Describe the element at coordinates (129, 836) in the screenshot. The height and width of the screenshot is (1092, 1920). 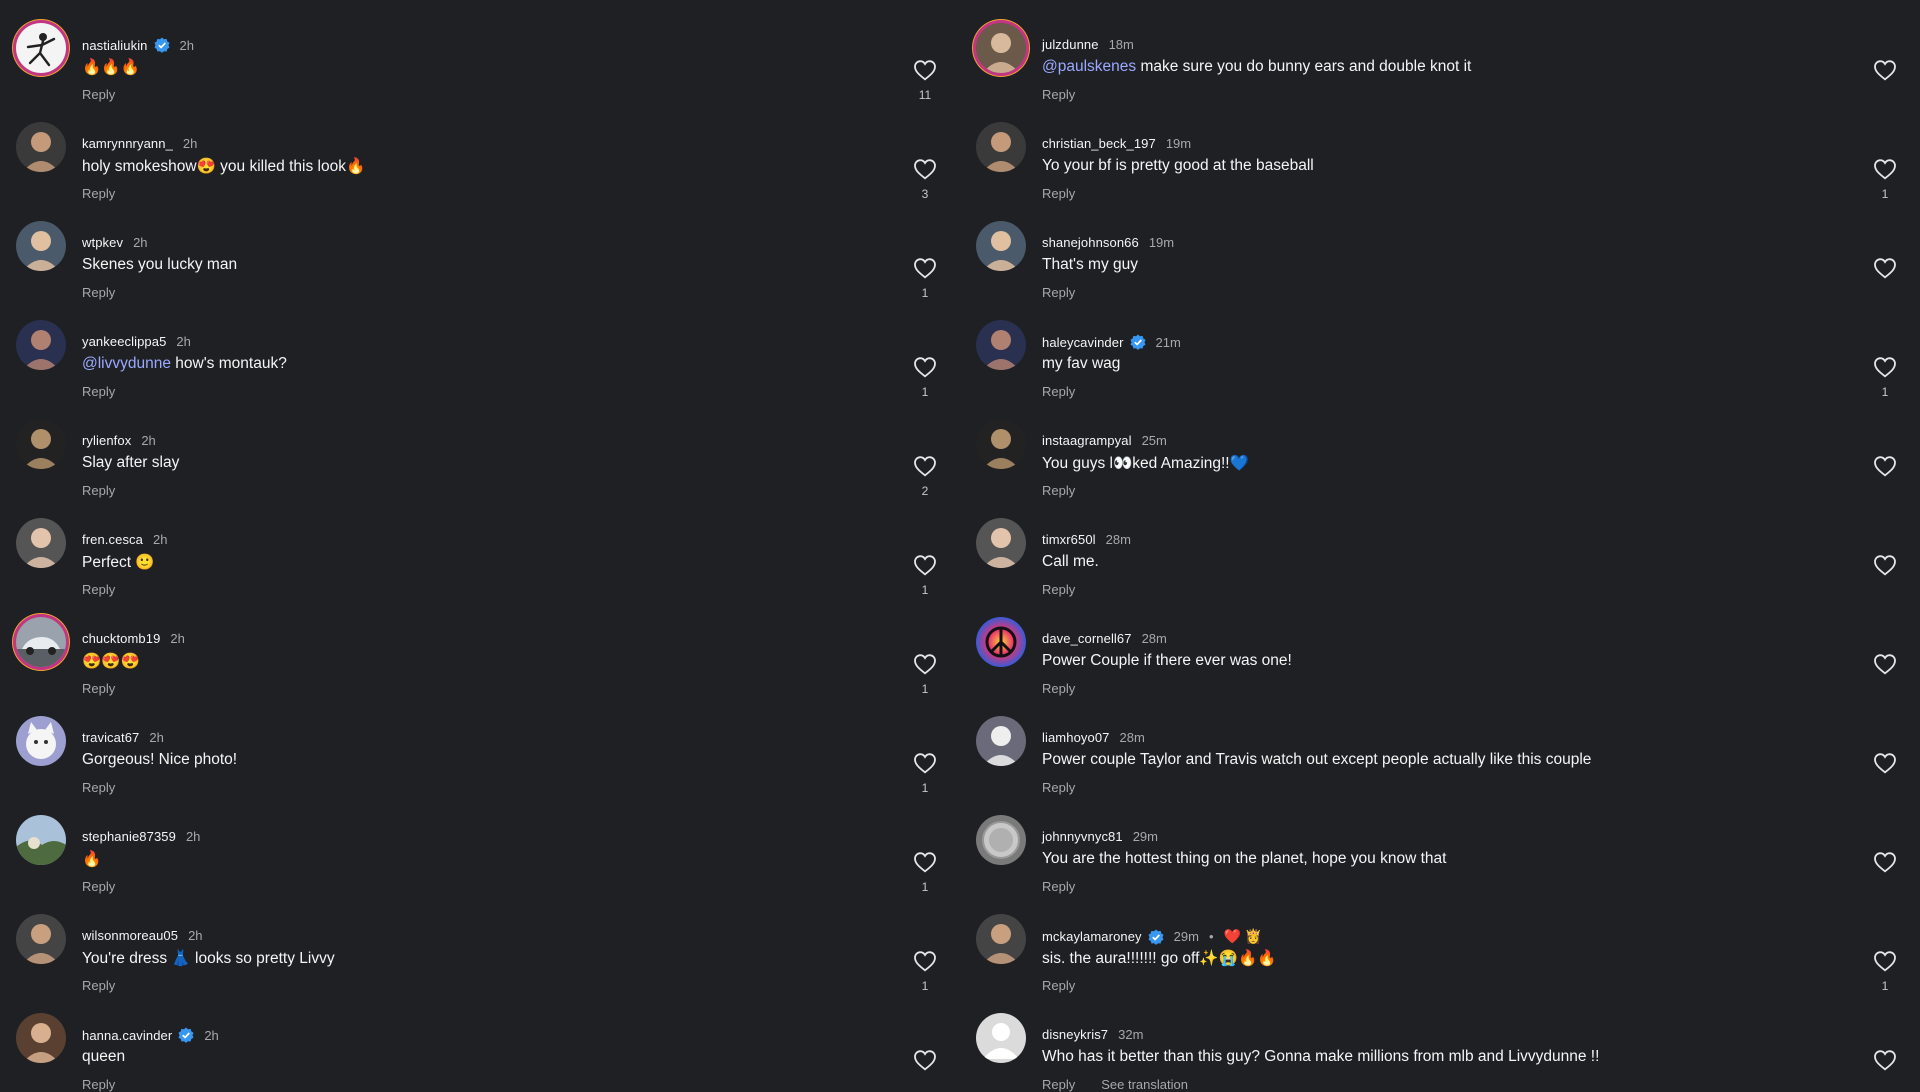
I see `username-link: stephanie87359` at that location.